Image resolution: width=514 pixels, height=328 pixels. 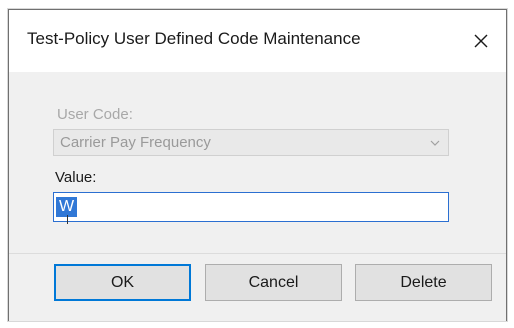 I want to click on ok-button: OK, so click(x=122, y=282).